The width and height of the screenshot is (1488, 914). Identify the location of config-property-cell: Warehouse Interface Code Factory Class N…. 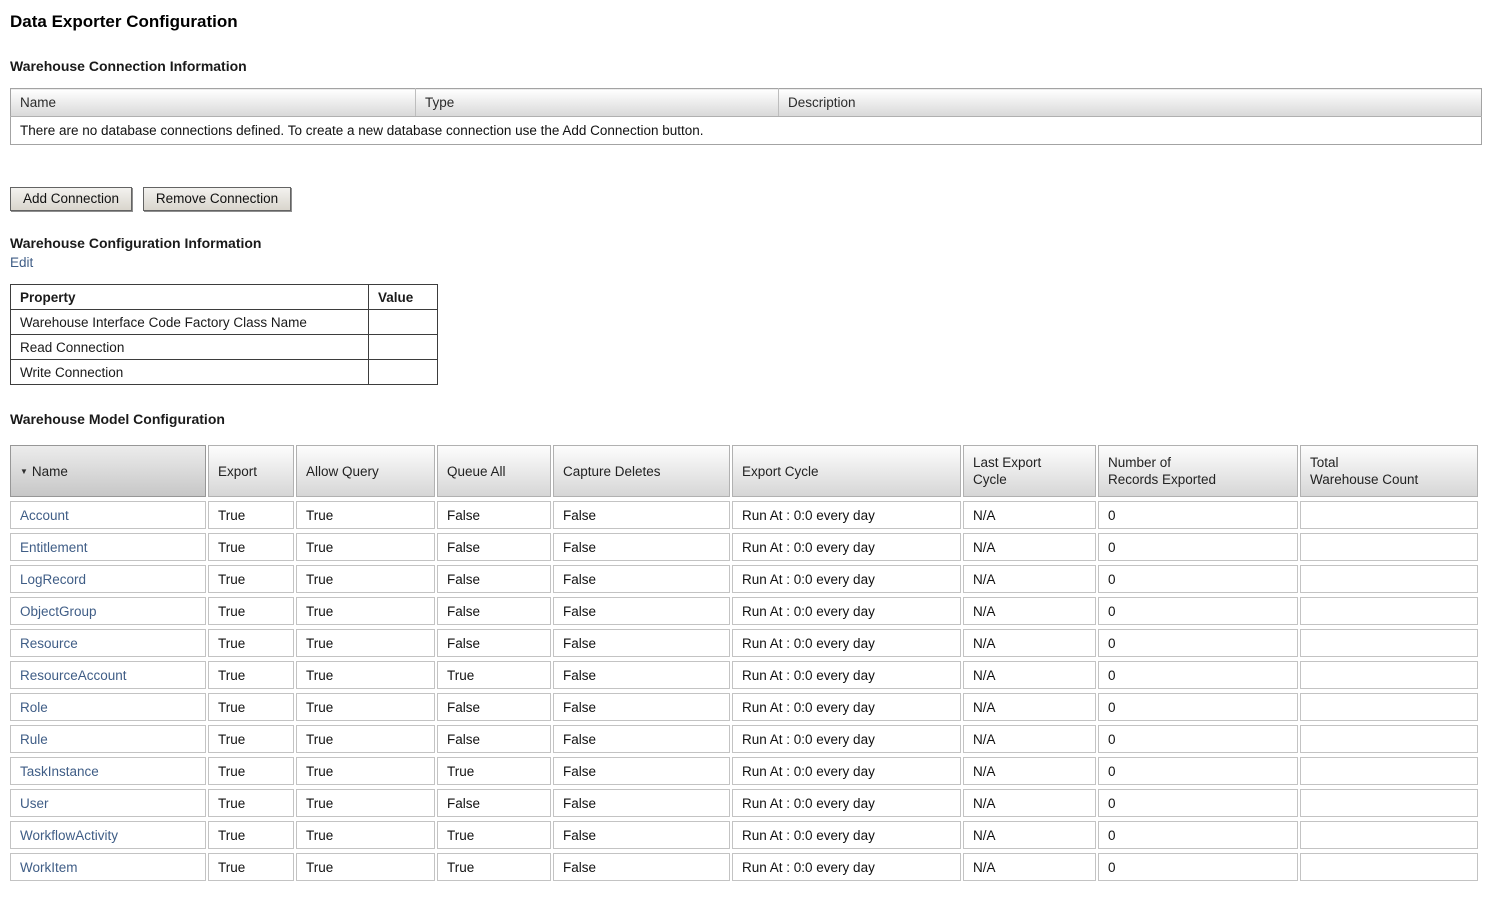
(189, 322).